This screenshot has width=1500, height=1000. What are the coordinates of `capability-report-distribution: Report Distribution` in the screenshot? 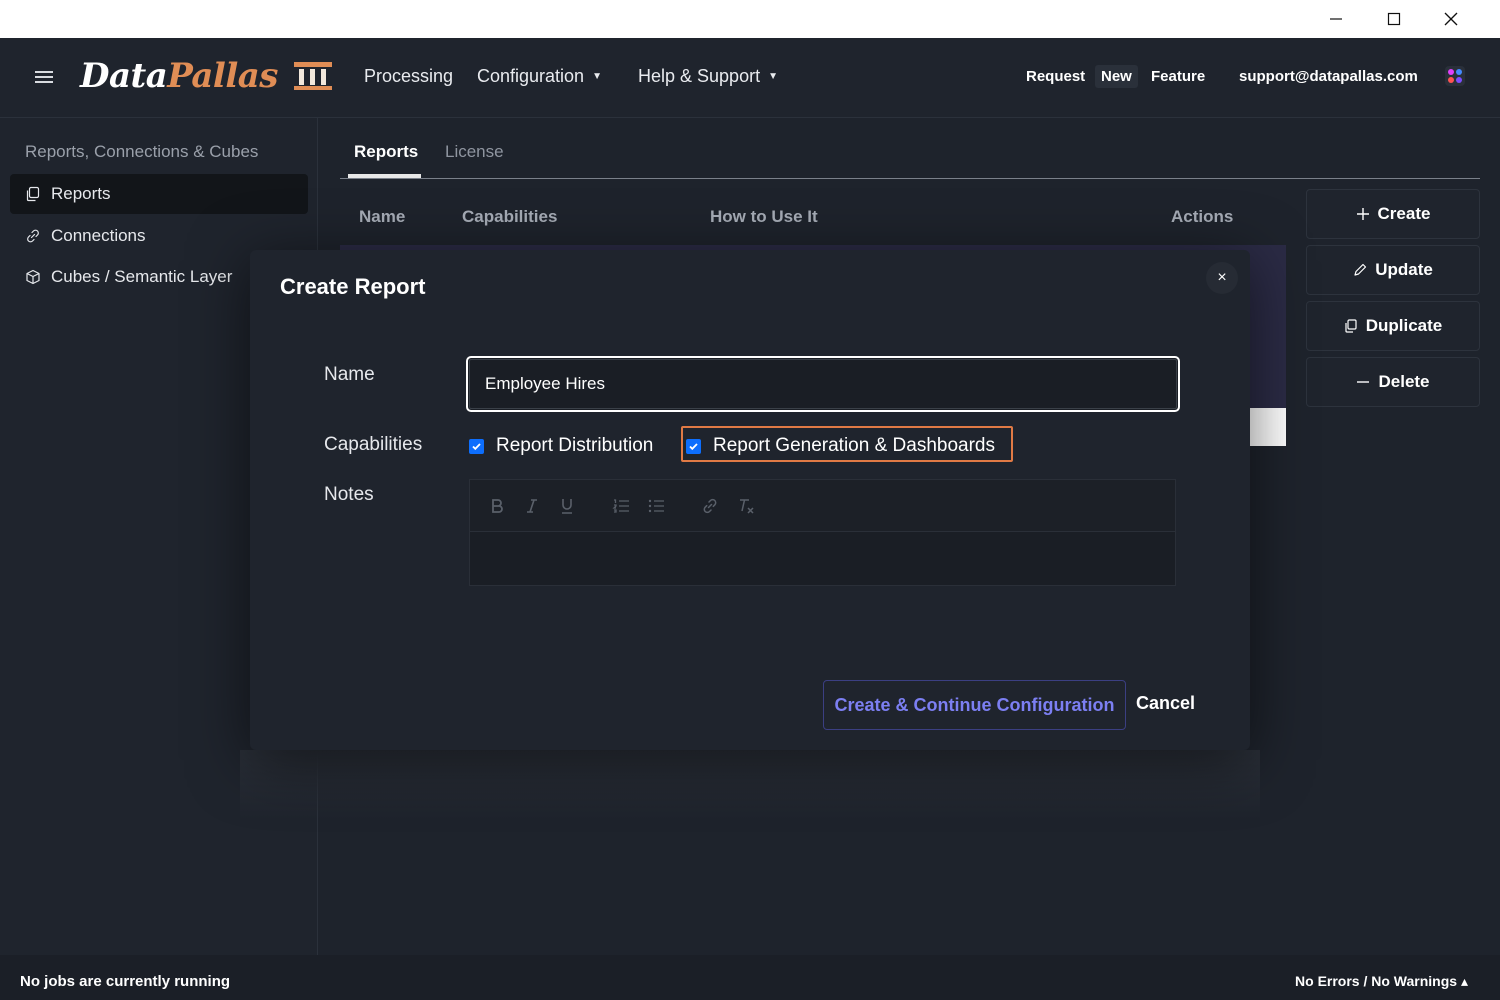 It's located at (561, 446).